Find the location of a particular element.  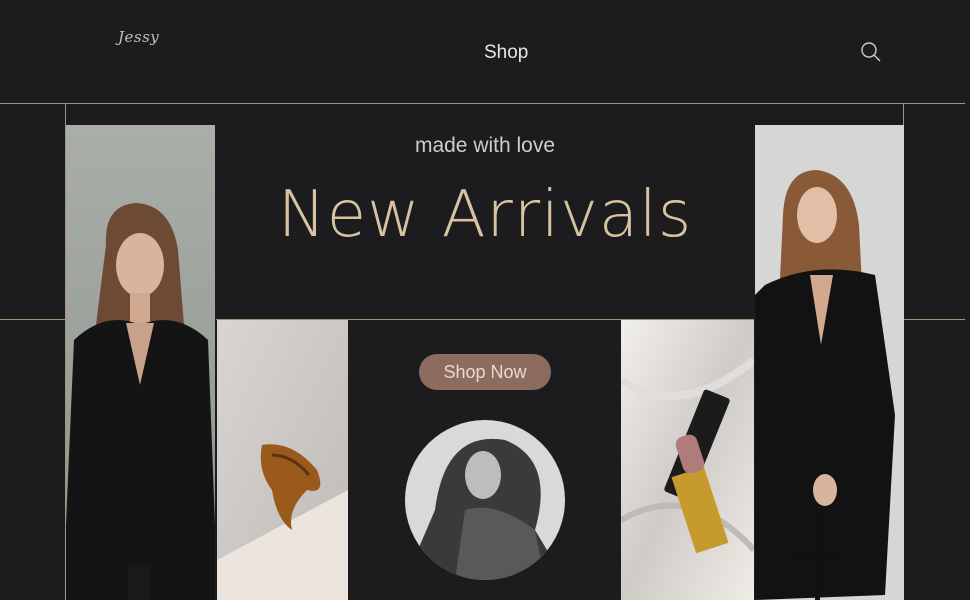

model-photo-left is located at coordinates (140, 362).